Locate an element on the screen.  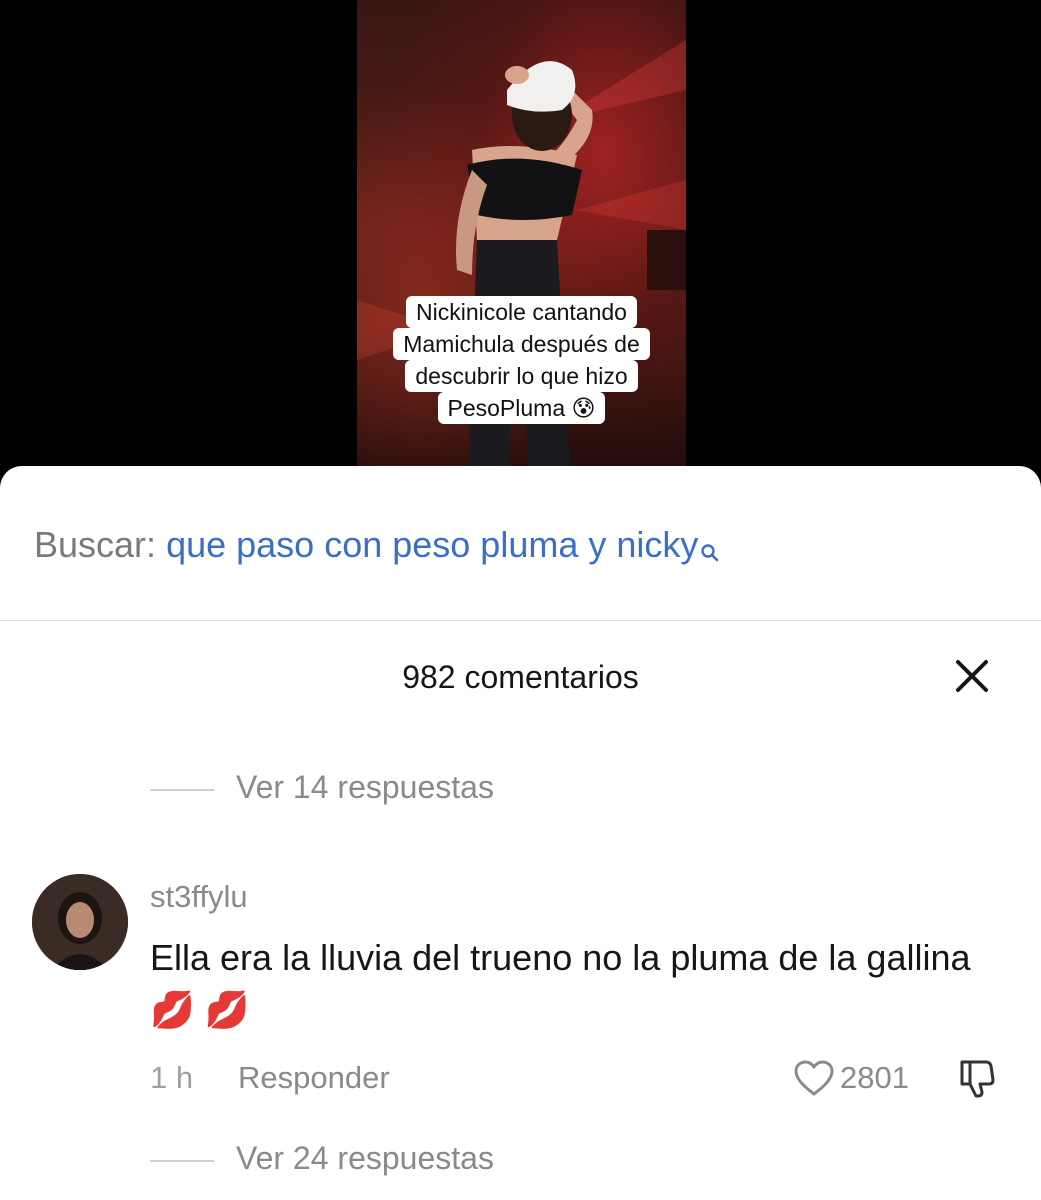
view-replies-button: Ver 14 respuestas is located at coordinates (322, 787).